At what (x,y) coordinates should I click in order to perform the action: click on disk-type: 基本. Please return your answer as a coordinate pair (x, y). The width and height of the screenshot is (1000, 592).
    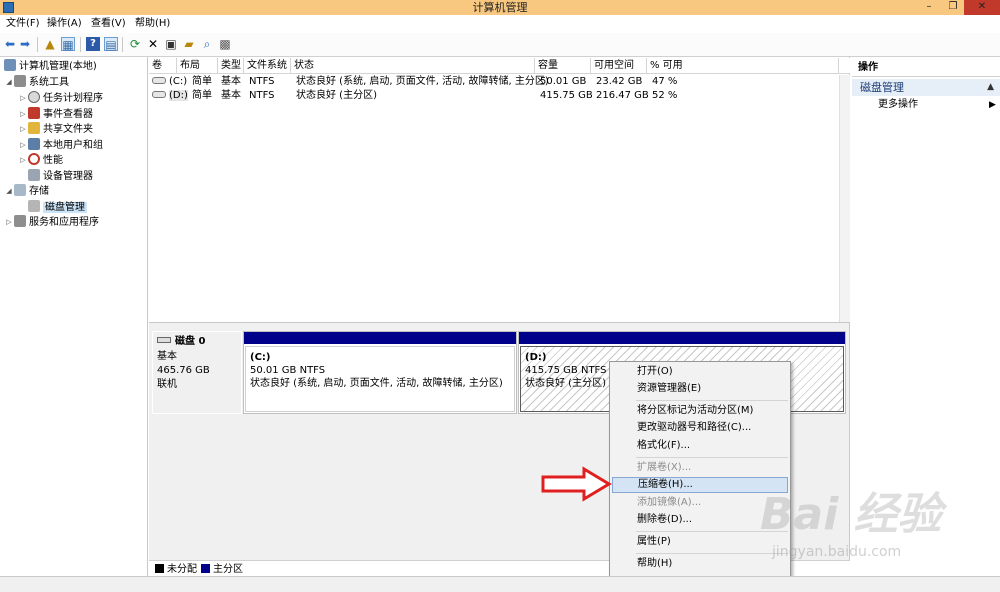
    Looking at the image, I should click on (167, 356).